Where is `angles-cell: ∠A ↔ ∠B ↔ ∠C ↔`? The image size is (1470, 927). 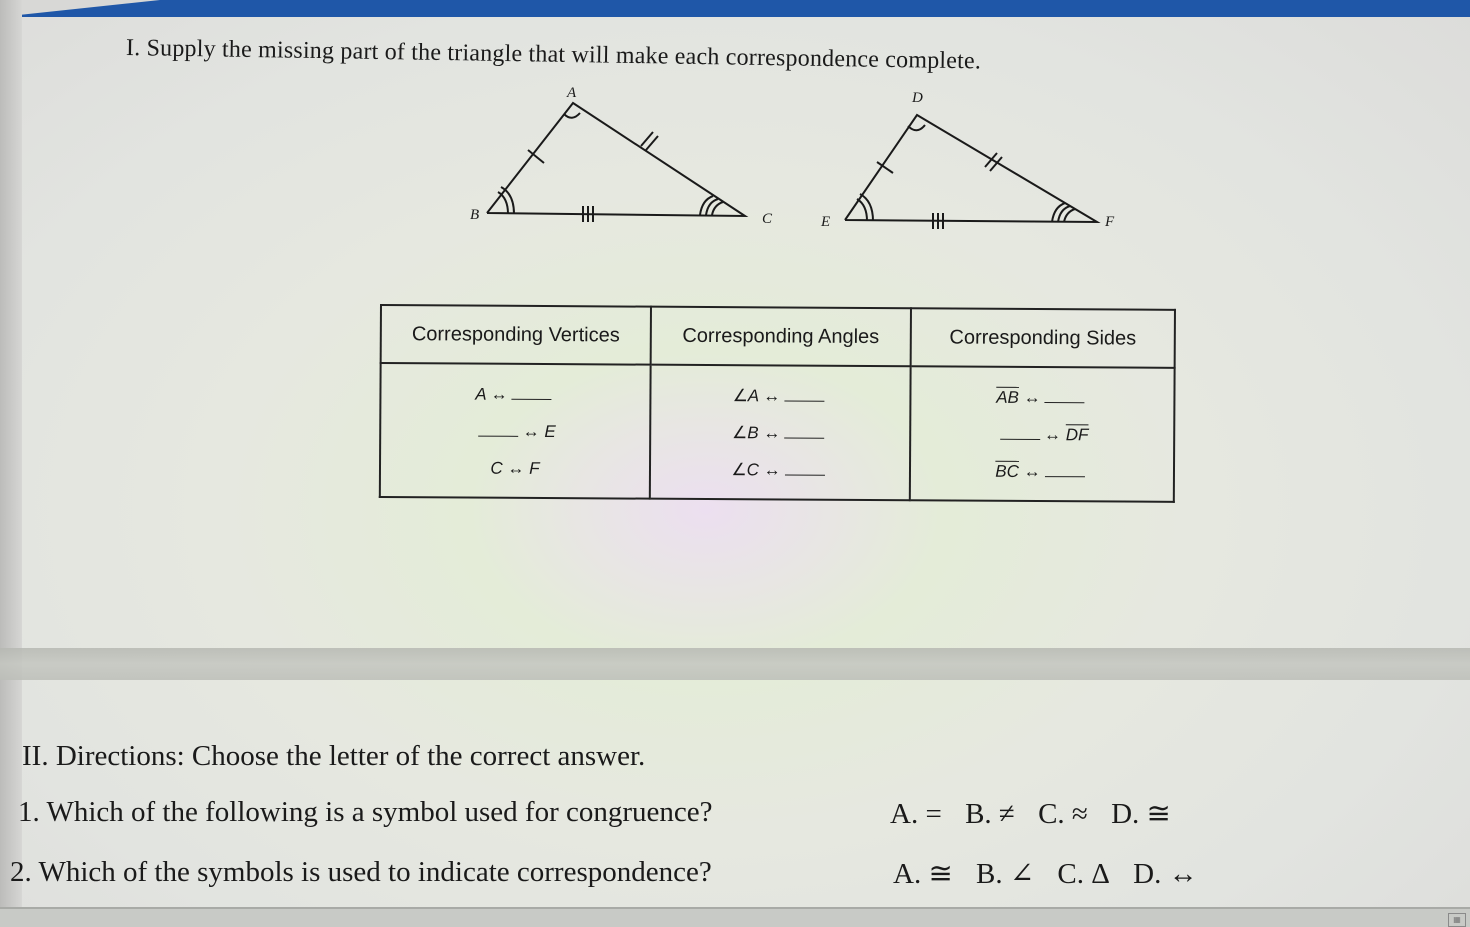 angles-cell: ∠A ↔ ∠B ↔ ∠C ↔ is located at coordinates (780, 432).